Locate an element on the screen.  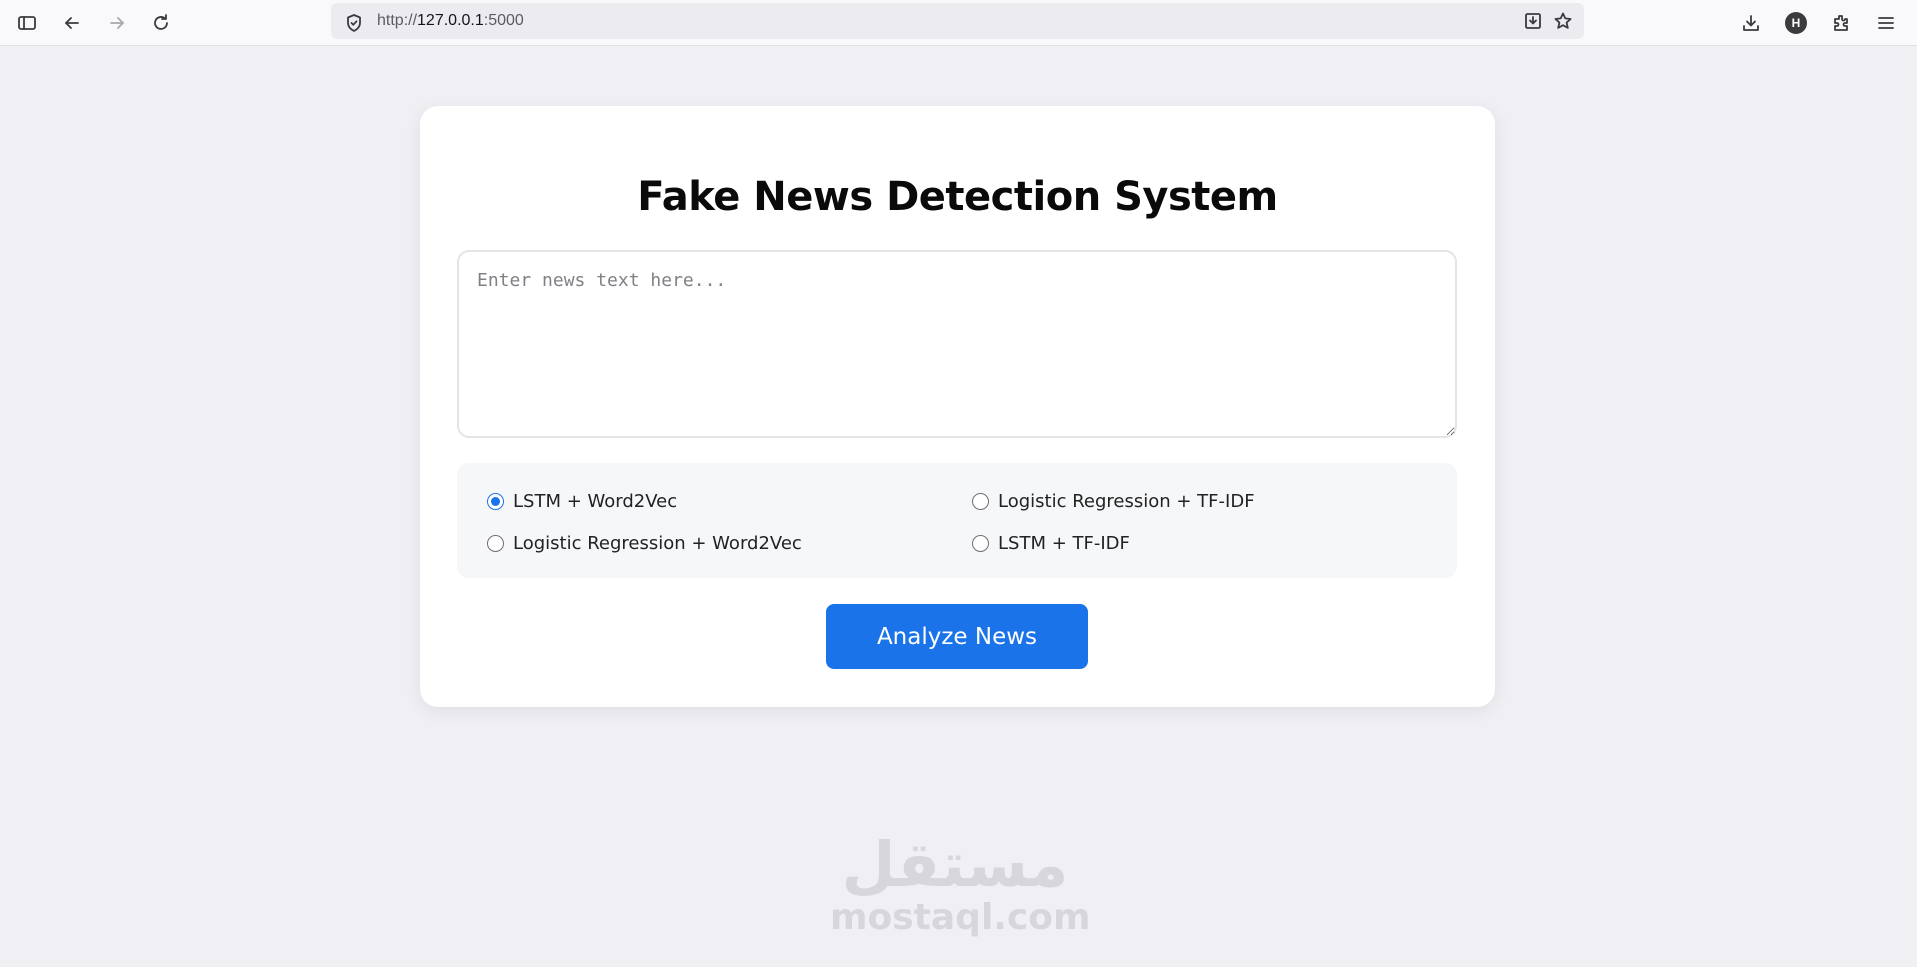
url-text: http://127.0.0.1:5000 is located at coordinates (450, 21).